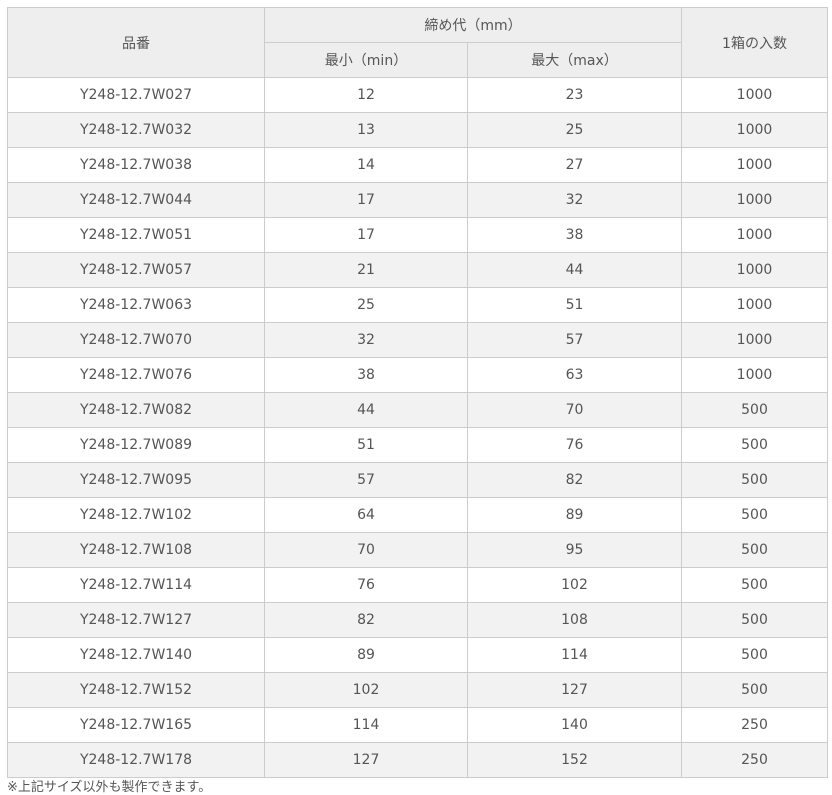  Describe the element at coordinates (366, 95) in the screenshot. I see `cell-min: 12` at that location.